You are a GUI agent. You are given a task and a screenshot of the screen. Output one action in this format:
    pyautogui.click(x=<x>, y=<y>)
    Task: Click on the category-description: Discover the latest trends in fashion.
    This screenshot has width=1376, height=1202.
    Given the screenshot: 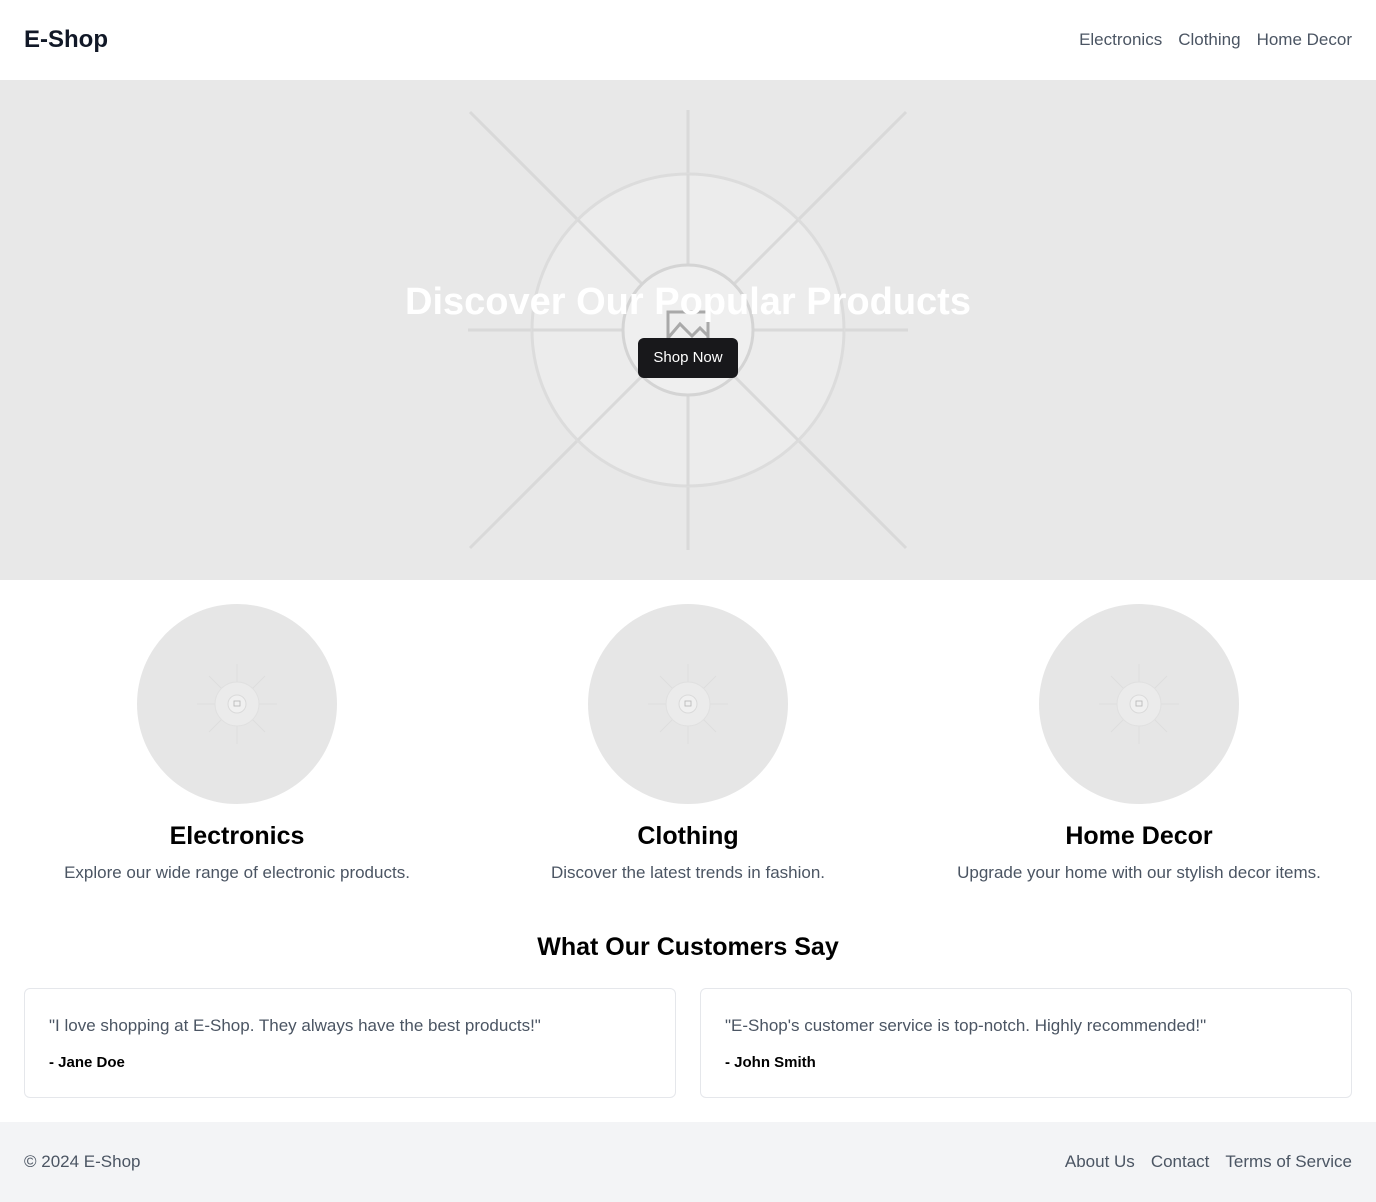 What is the action you would take?
    pyautogui.click(x=688, y=872)
    